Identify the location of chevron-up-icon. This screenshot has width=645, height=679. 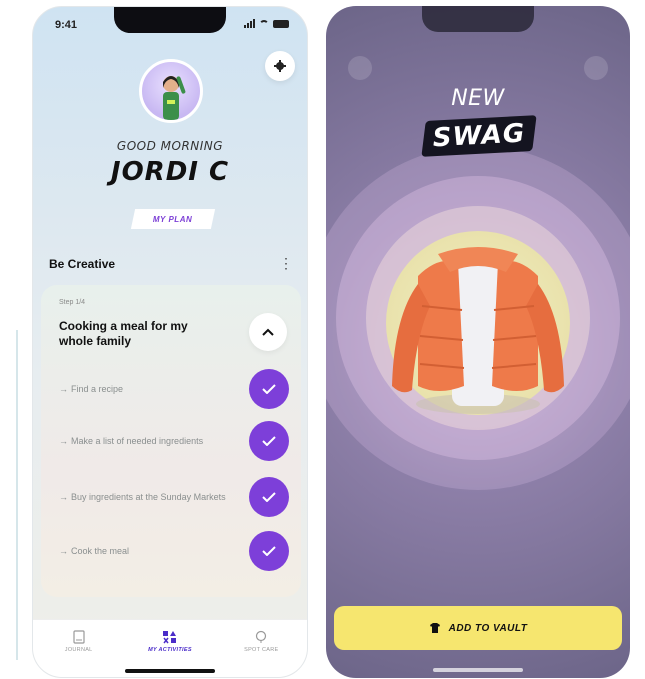
(268, 332).